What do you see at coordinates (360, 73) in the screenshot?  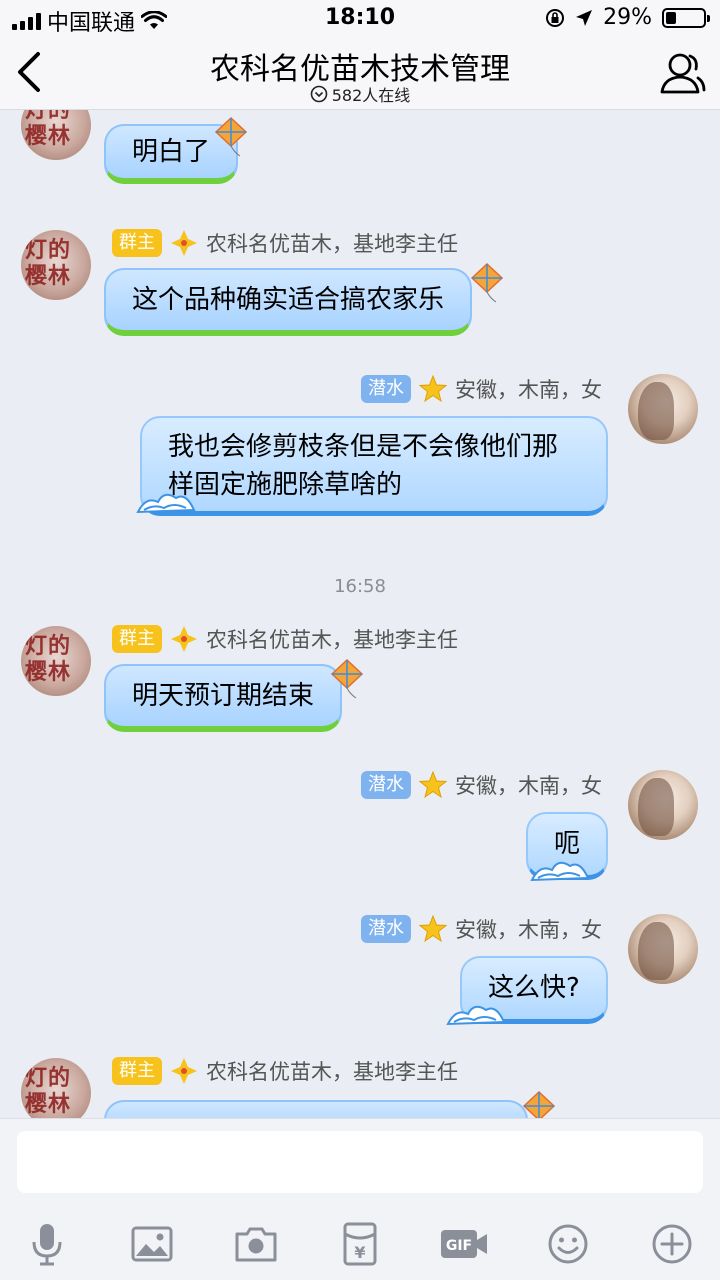 I see `chat-header: 农科名优苗木技术管理 582人在线` at bounding box center [360, 73].